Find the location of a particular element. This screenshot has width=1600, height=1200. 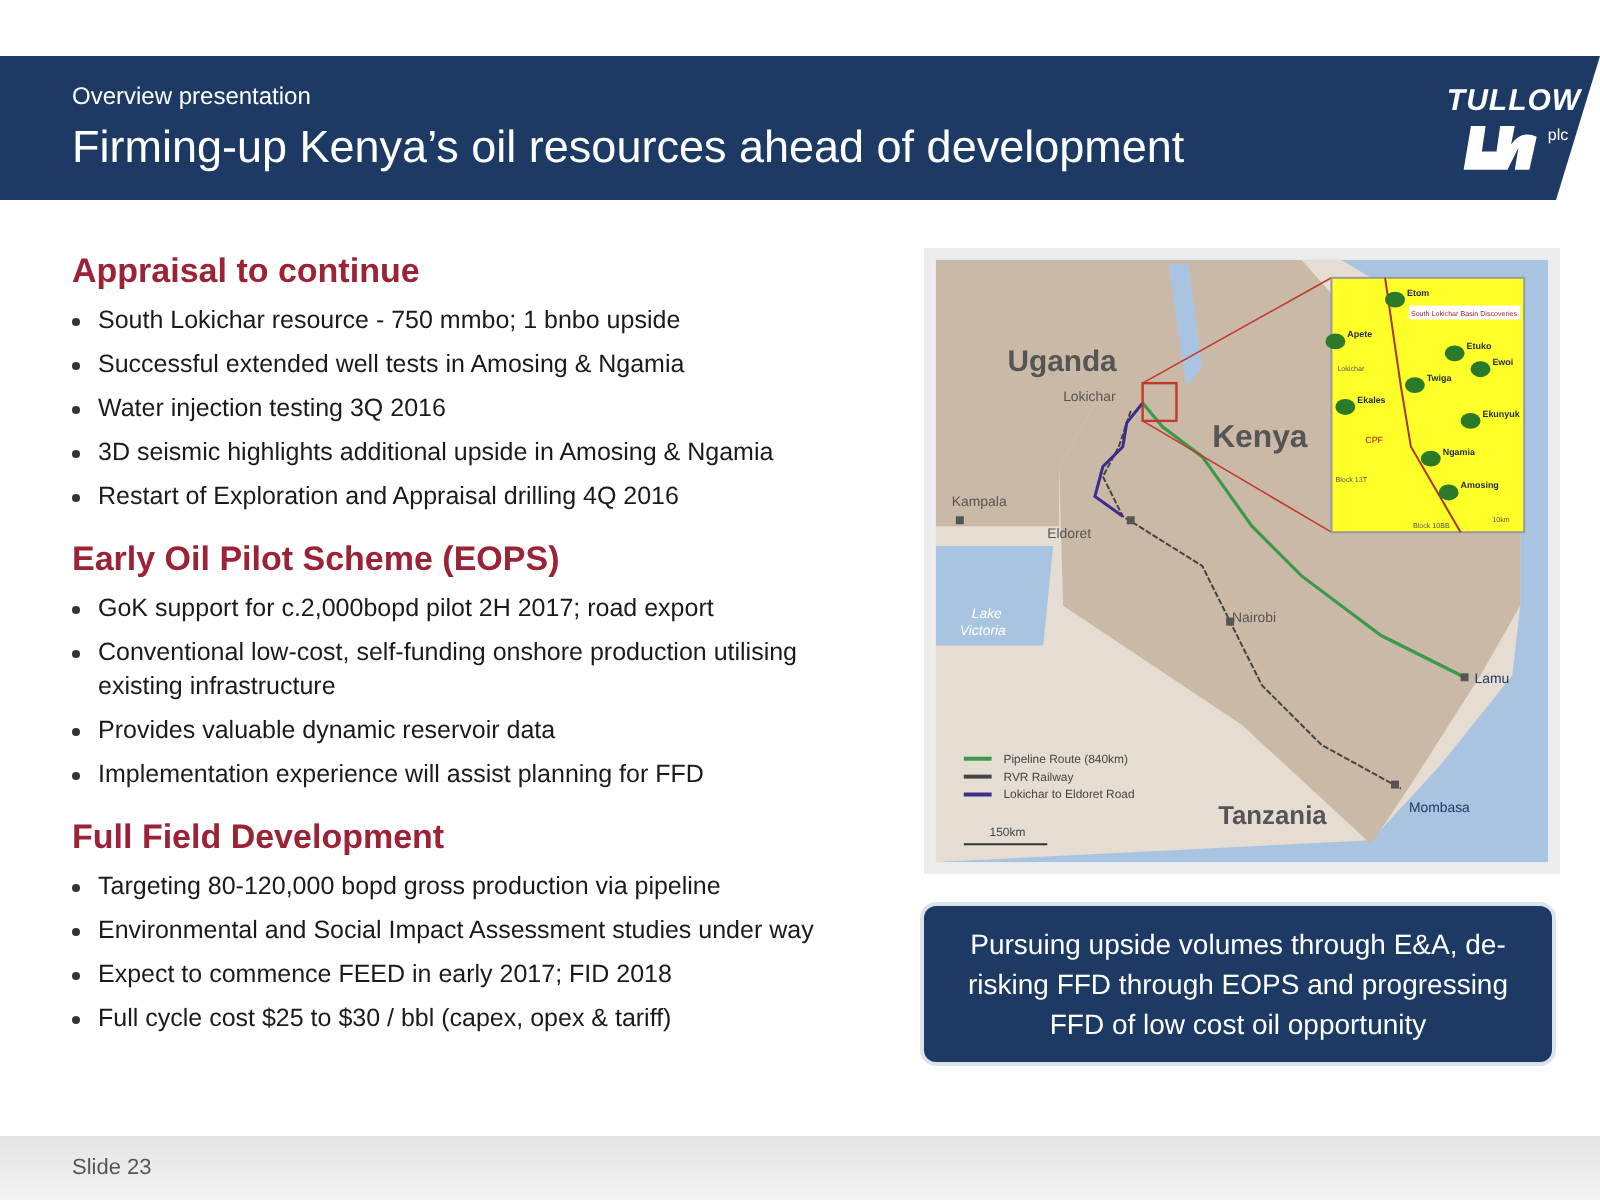

bullet-text: 3D seismic highlights additional upside in Amosing & Ngamia is located at coordinates (436, 453).